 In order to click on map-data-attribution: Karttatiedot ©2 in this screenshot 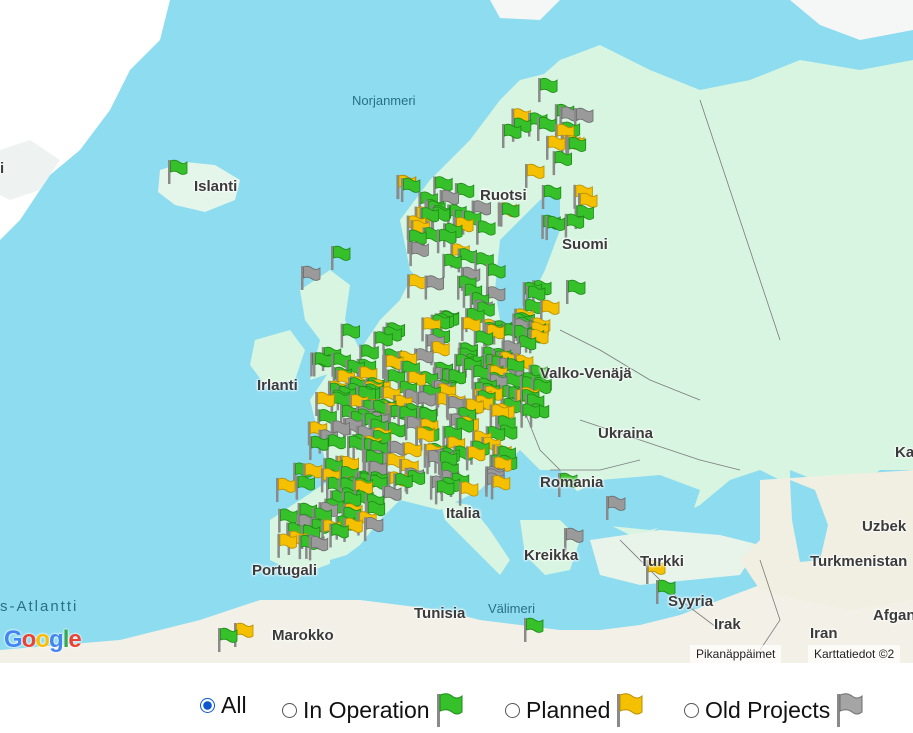, I will do `click(854, 654)`.